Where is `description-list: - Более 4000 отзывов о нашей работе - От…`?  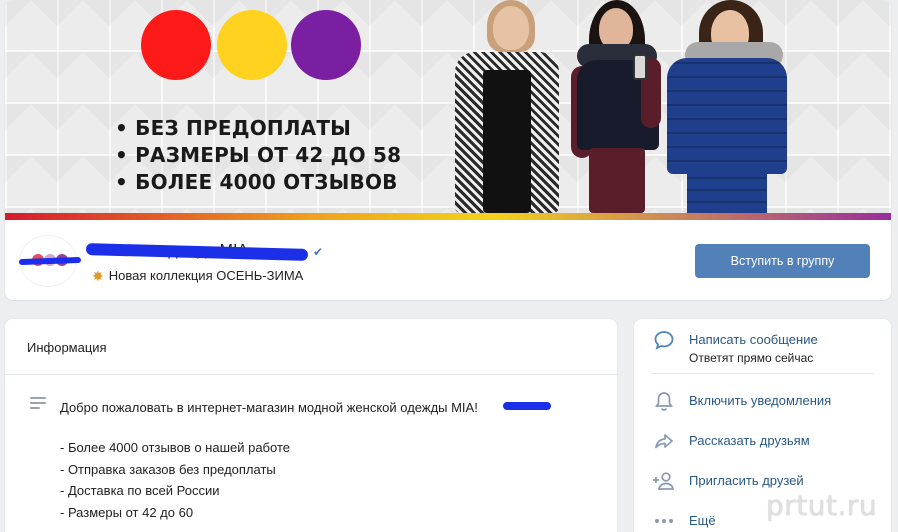 description-list: - Более 4000 отзывов о нашей работе - От… is located at coordinates (175, 480).